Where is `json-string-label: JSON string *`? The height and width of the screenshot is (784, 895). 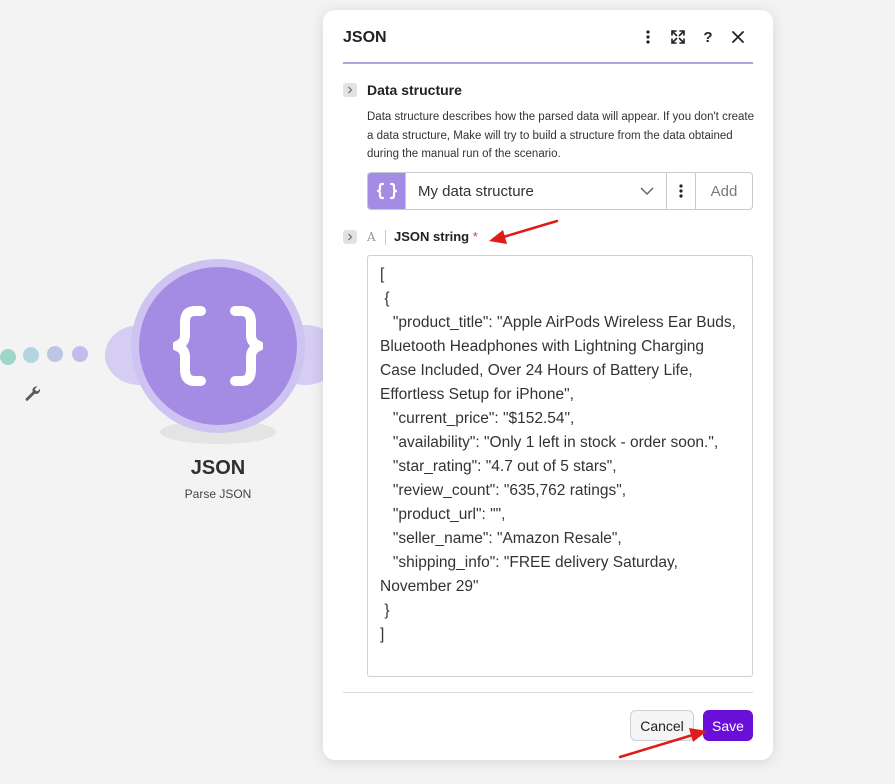
json-string-label: JSON string * is located at coordinates (436, 236).